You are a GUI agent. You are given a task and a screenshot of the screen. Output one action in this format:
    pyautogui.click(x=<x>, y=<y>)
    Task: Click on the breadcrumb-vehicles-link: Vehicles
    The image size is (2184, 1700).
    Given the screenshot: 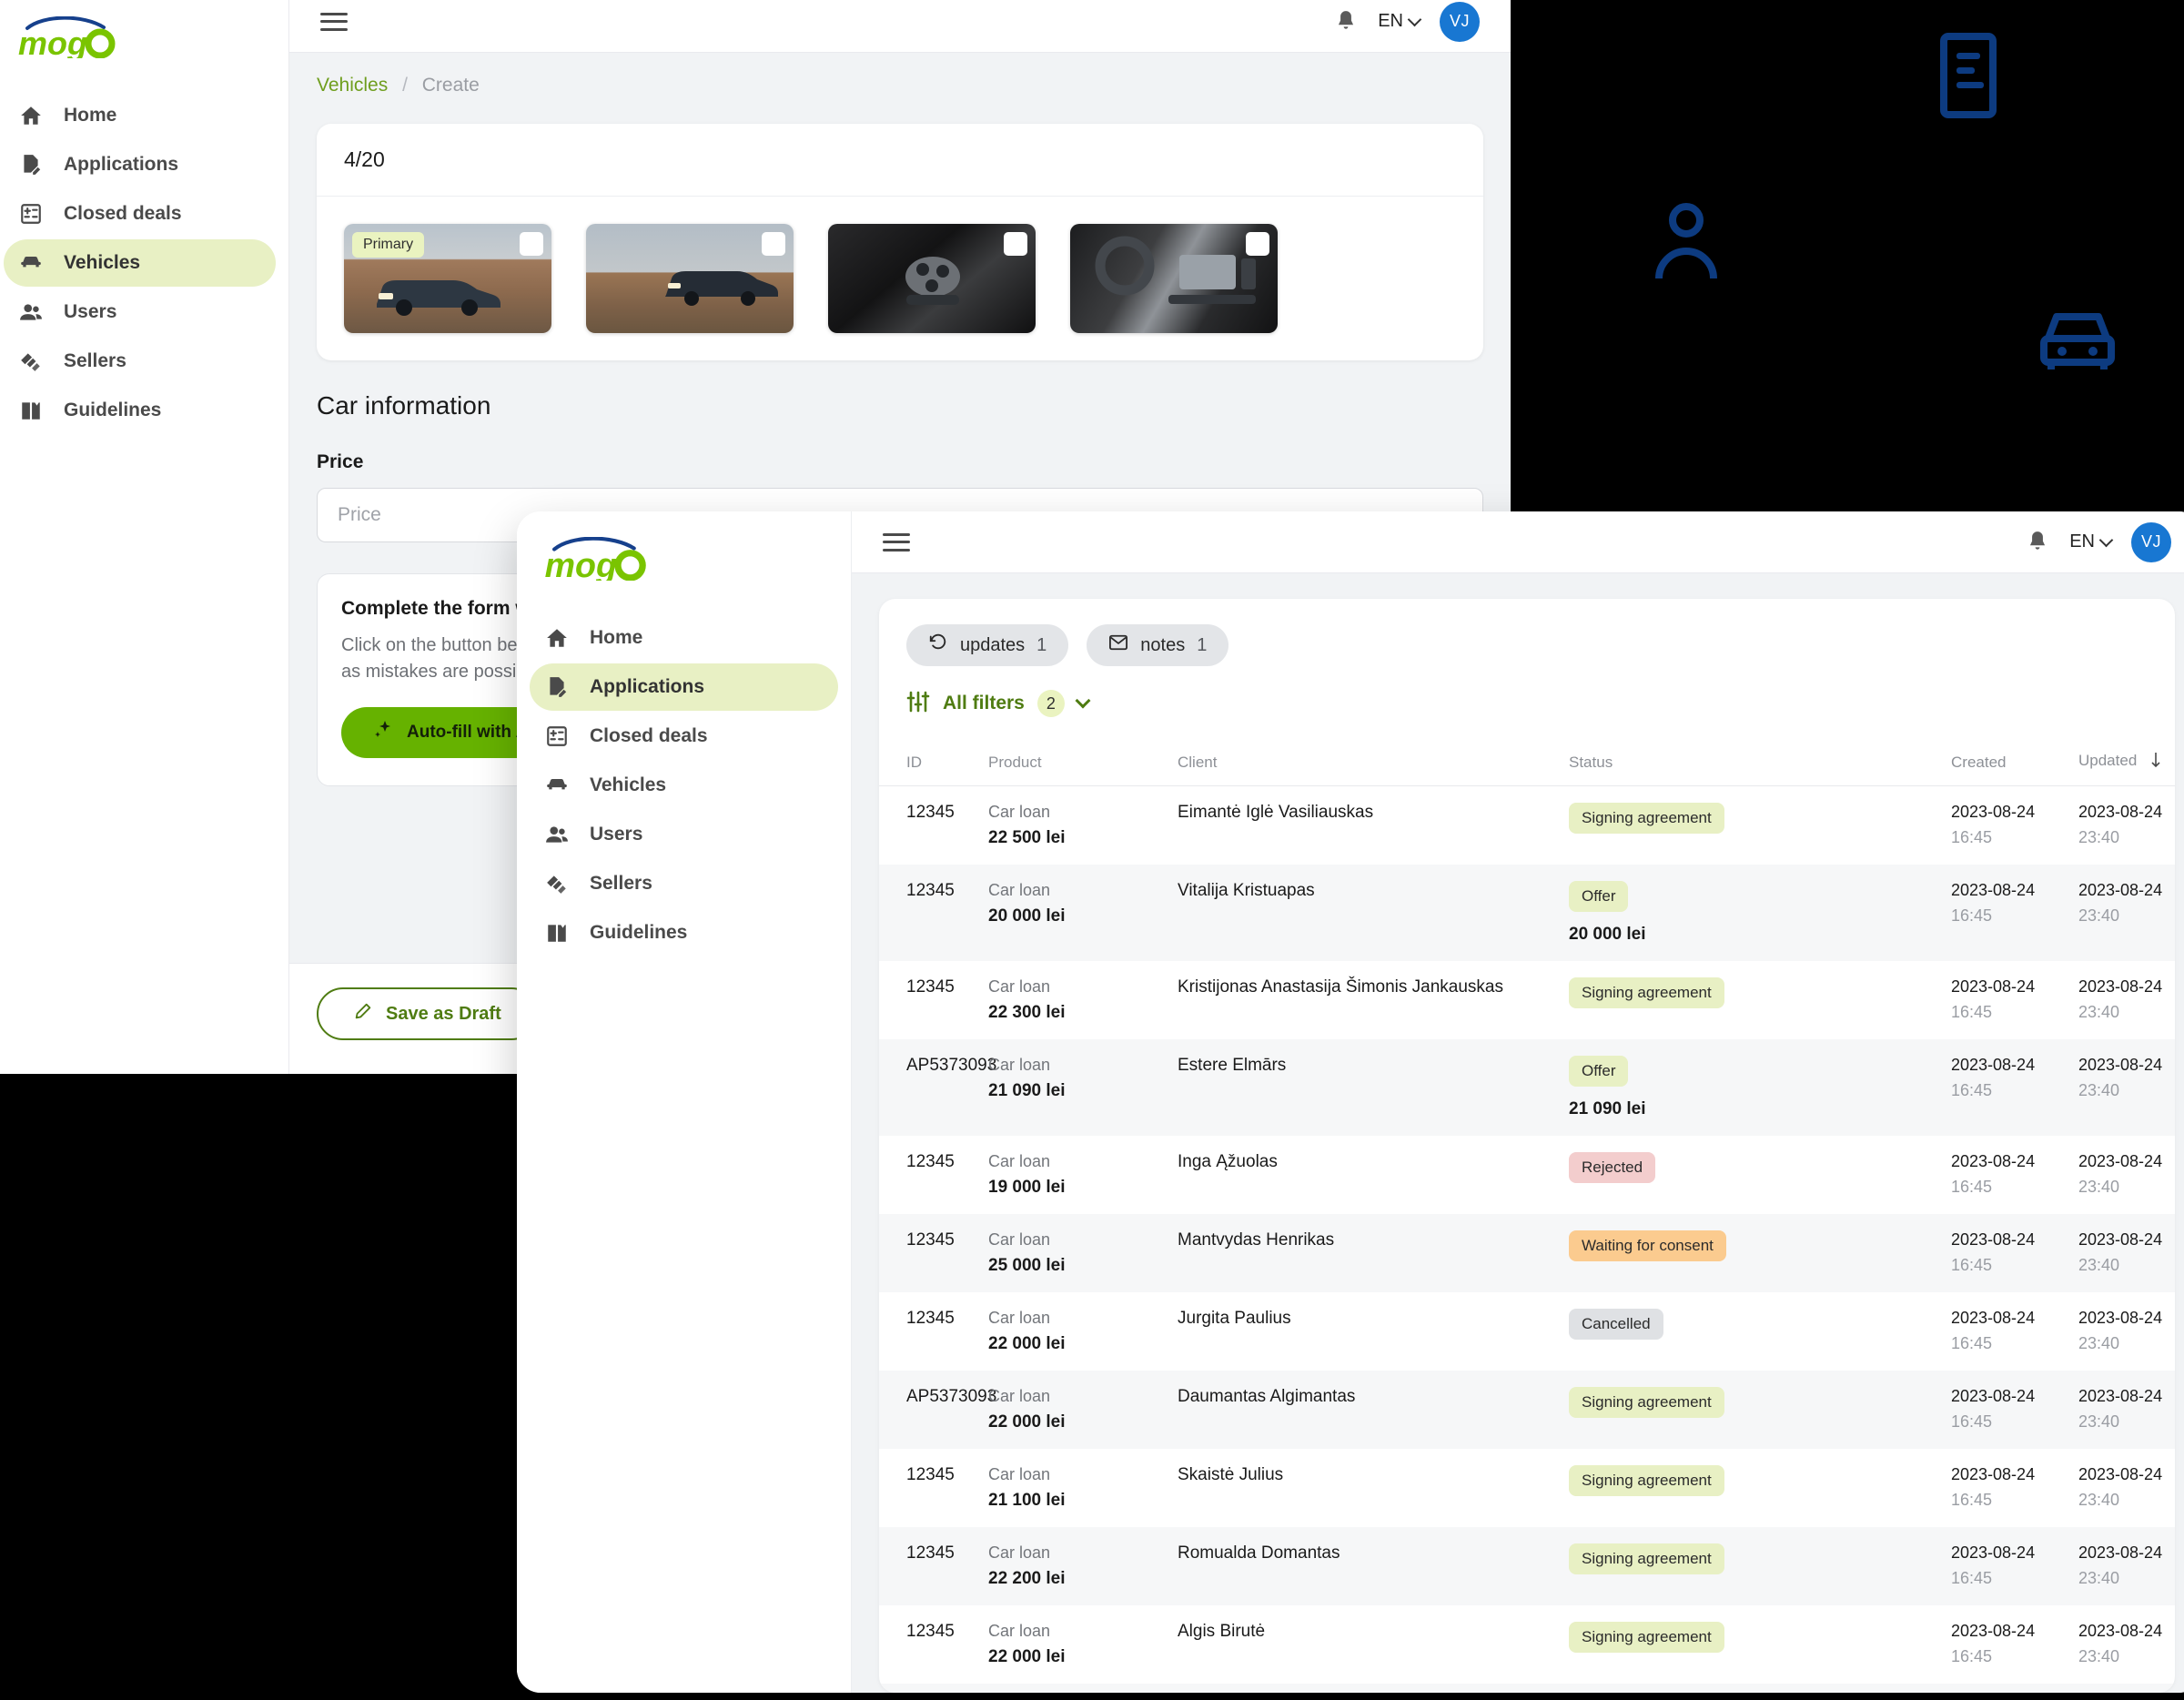 What is the action you would take?
    pyautogui.click(x=352, y=85)
    